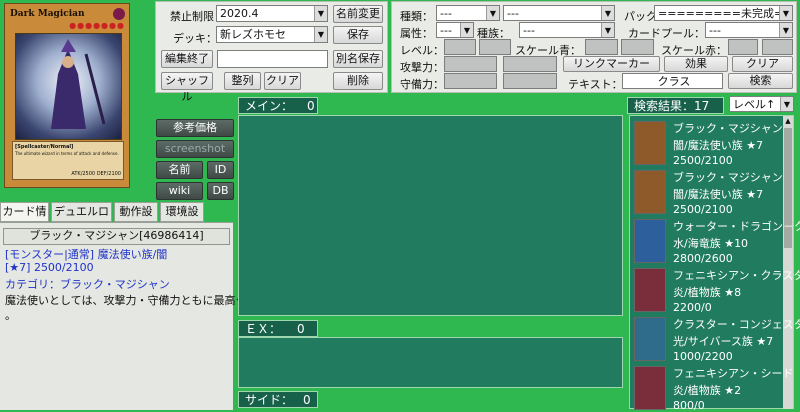 This screenshot has width=800, height=412. Describe the element at coordinates (81, 219) in the screenshot. I see `tab-duel-log: デュエルログ` at that location.